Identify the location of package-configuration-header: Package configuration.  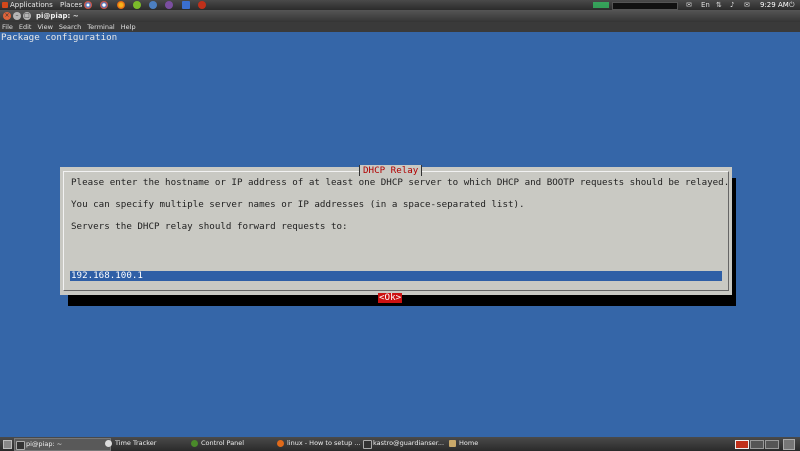
(59, 37).